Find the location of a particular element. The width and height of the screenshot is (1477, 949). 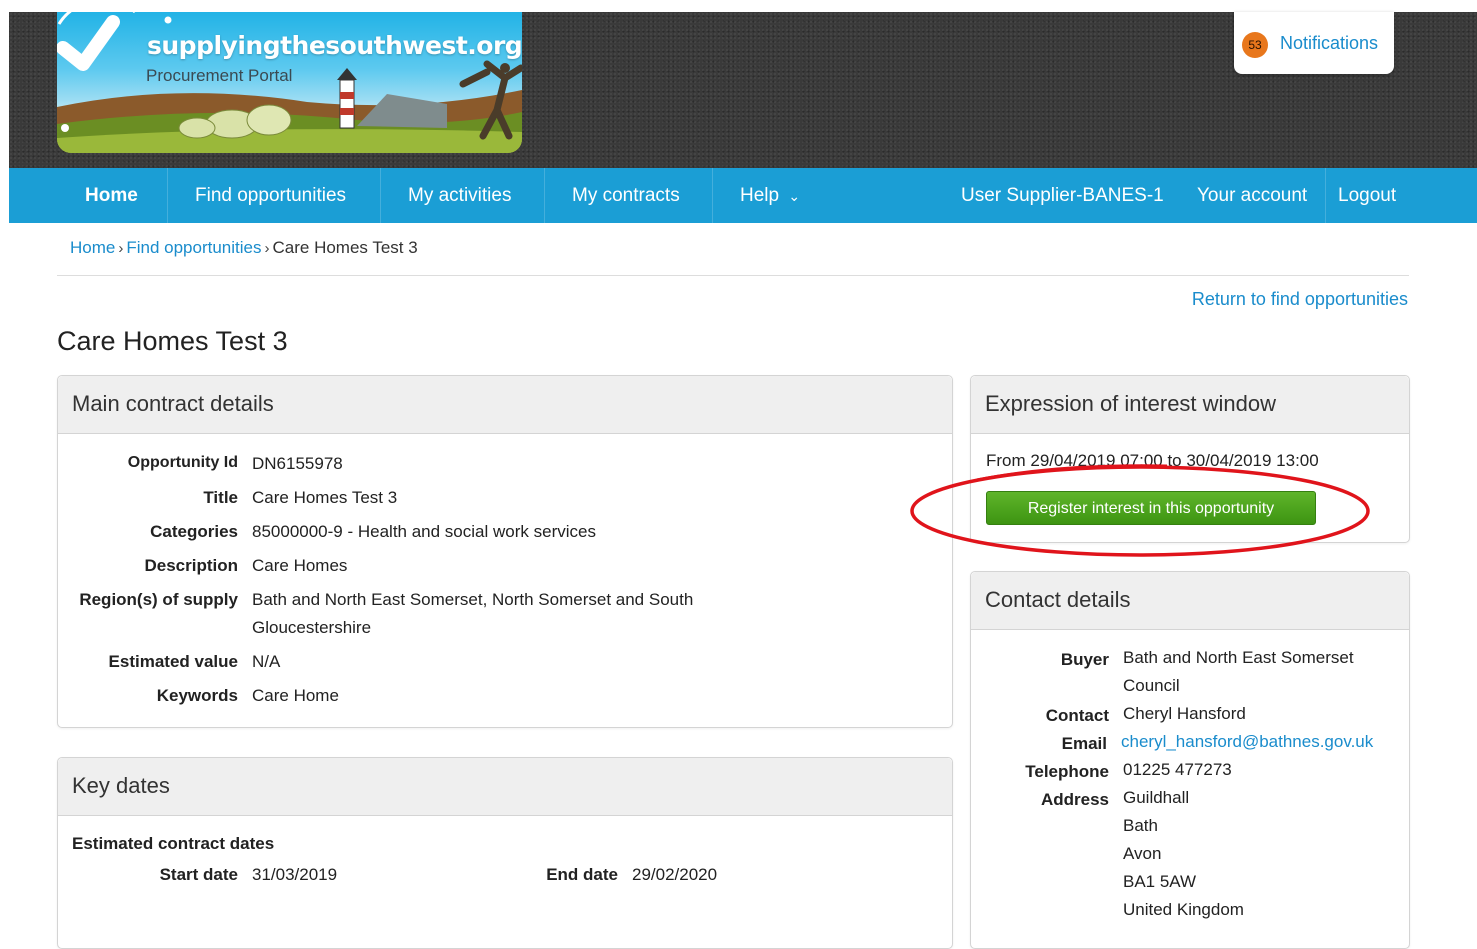

notifications-button: 53 Notifications is located at coordinates (1314, 43).